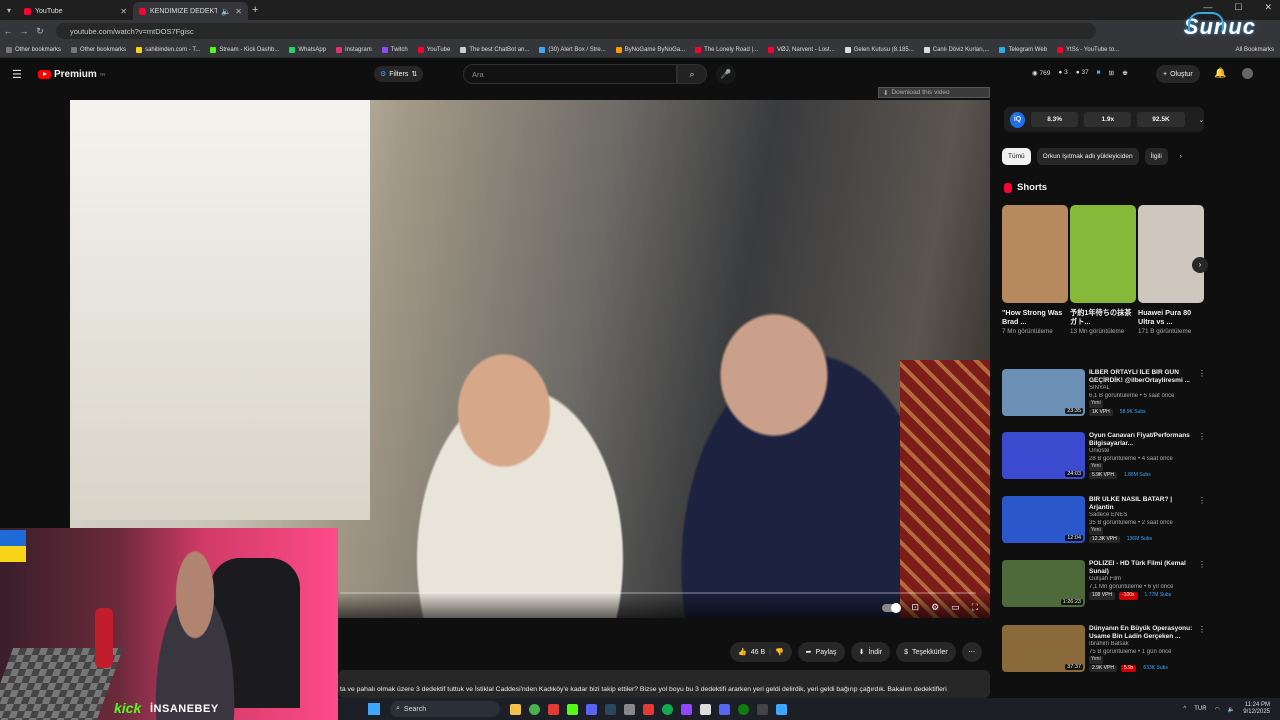  What do you see at coordinates (1141, 452) in the screenshot?
I see `channel-name: Unioste` at bounding box center [1141, 452].